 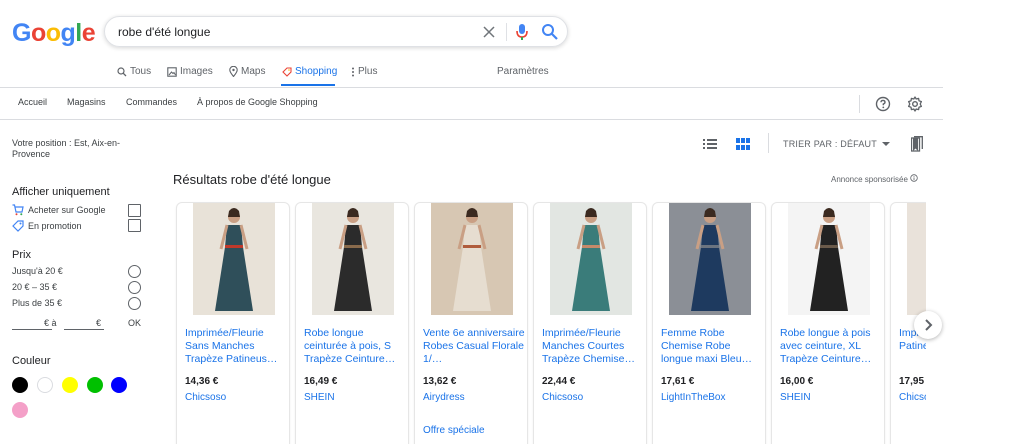 What do you see at coordinates (693, 397) in the screenshot?
I see `product-merchant: LightInTheBox` at bounding box center [693, 397].